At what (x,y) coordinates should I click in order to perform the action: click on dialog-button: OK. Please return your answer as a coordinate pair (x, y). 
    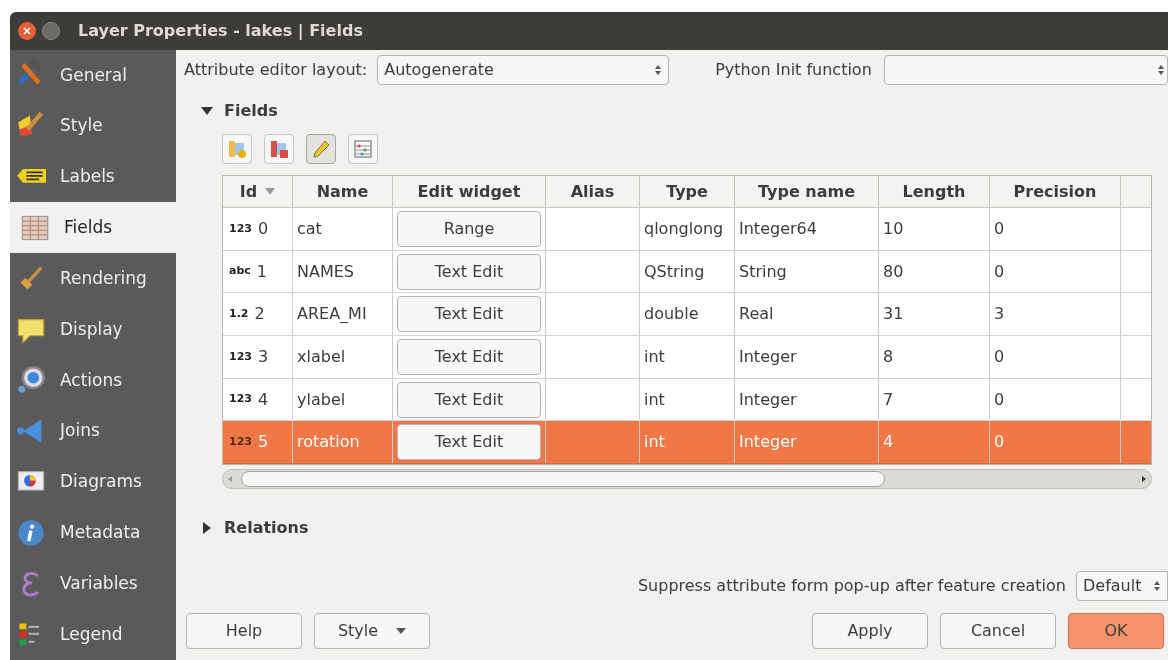
    Looking at the image, I should click on (1116, 631).